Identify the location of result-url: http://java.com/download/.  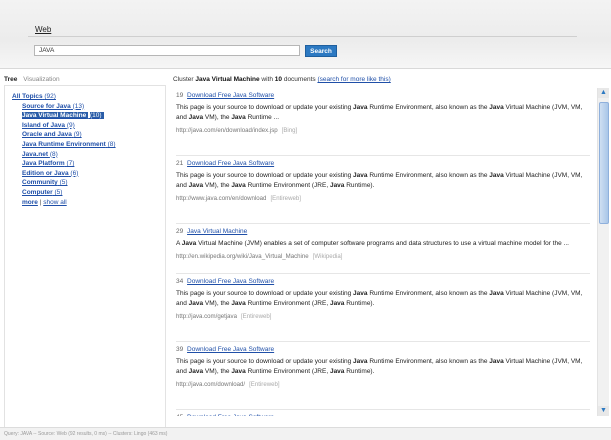
(210, 384).